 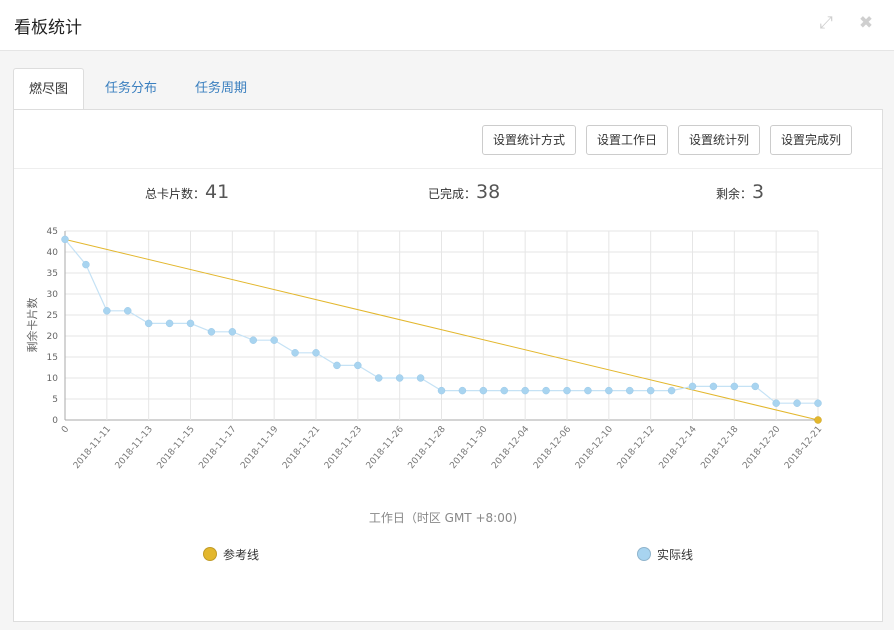 What do you see at coordinates (488, 192) in the screenshot?
I see `stat-done-value: 38` at bounding box center [488, 192].